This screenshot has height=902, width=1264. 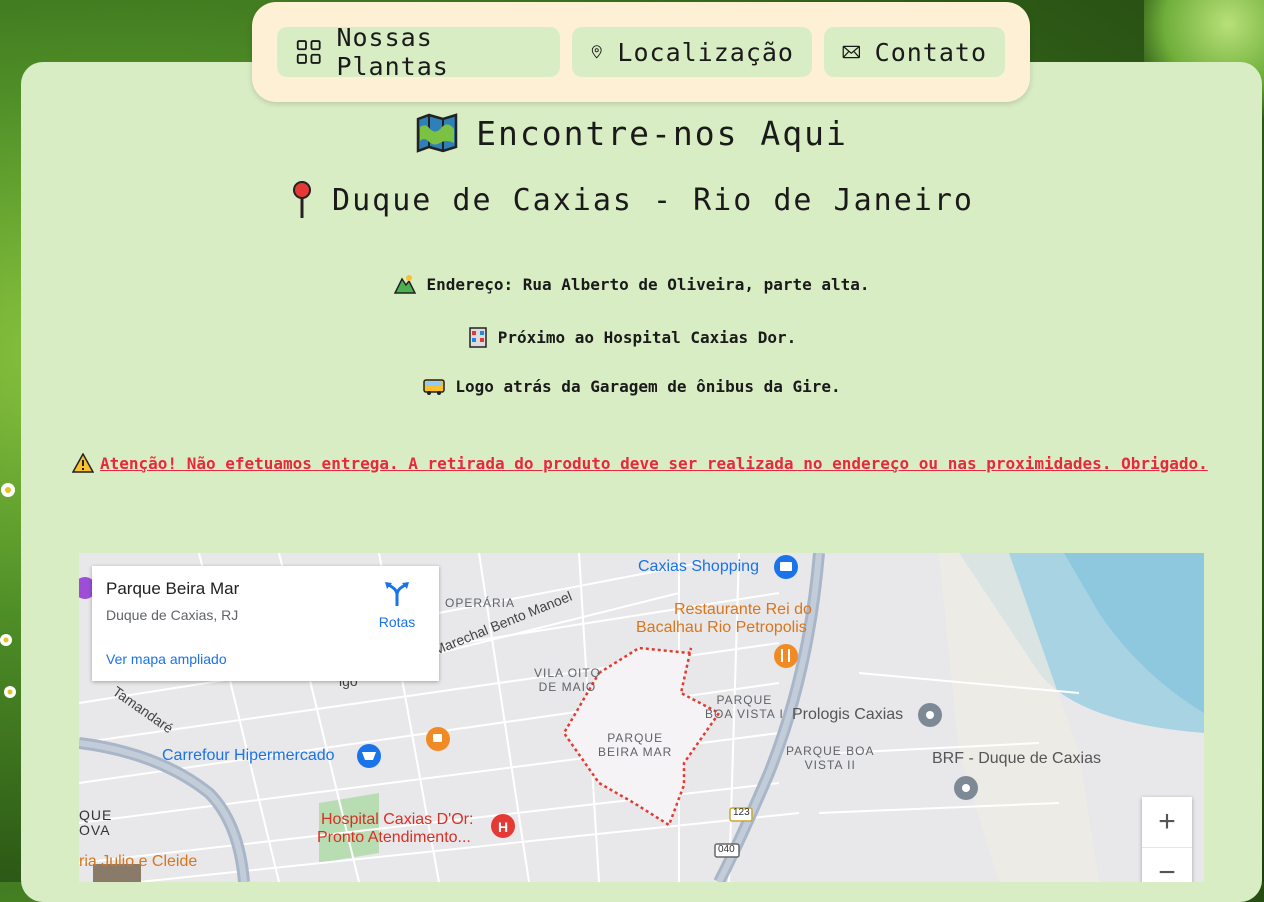 I want to click on map-poi-caxias-shopping: Caxias Shopping, so click(x=698, y=567).